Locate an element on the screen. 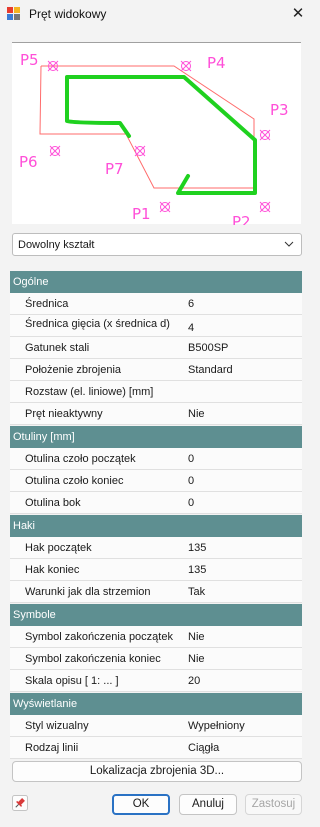 Image resolution: width=320 pixels, height=827 pixels. close-icon: ✕ is located at coordinates (298, 14).